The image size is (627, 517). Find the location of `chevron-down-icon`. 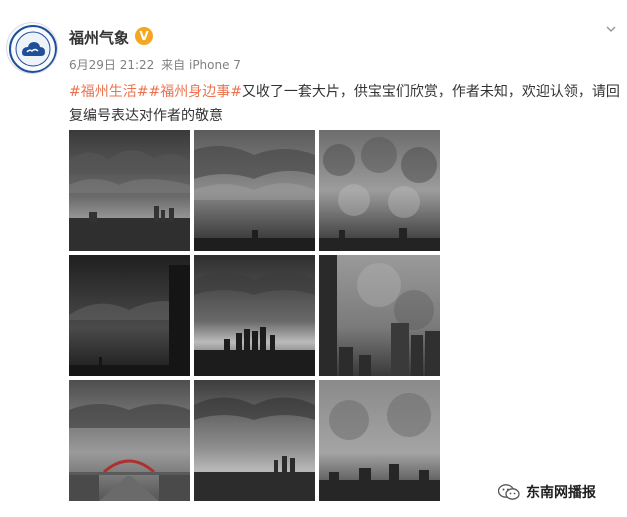

chevron-down-icon is located at coordinates (611, 29).